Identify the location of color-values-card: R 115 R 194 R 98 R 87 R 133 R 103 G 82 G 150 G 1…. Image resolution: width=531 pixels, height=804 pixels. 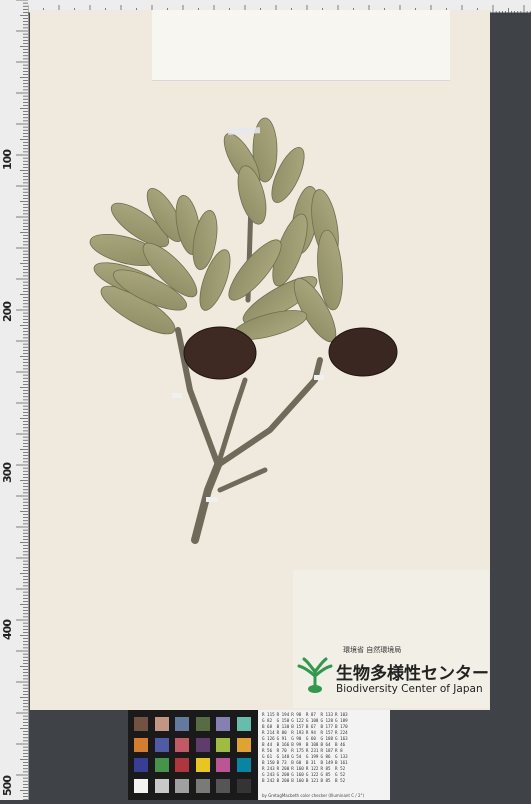
(324, 755).